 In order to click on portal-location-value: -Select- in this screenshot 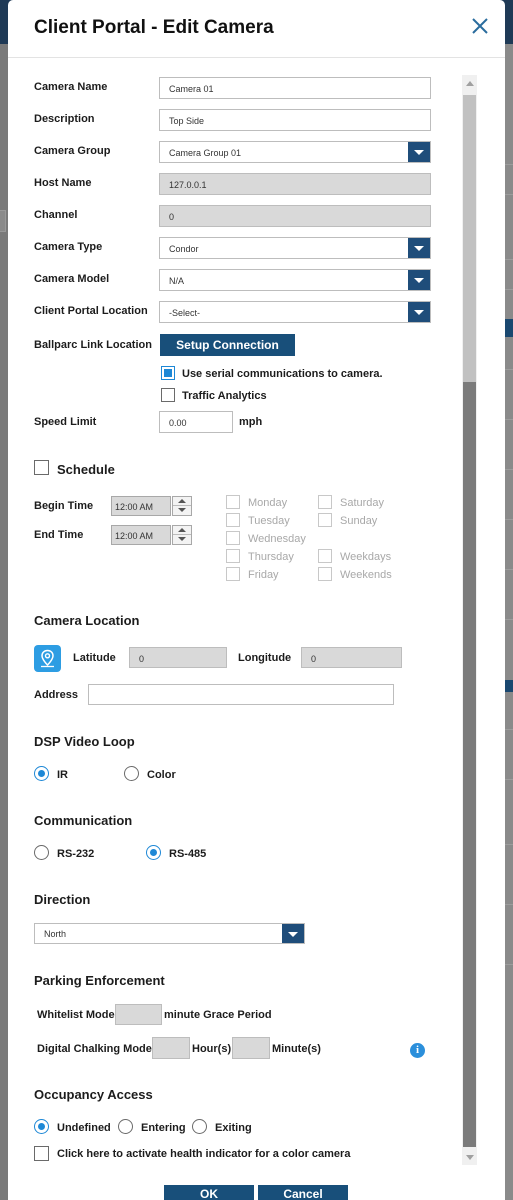, I will do `click(185, 313)`.